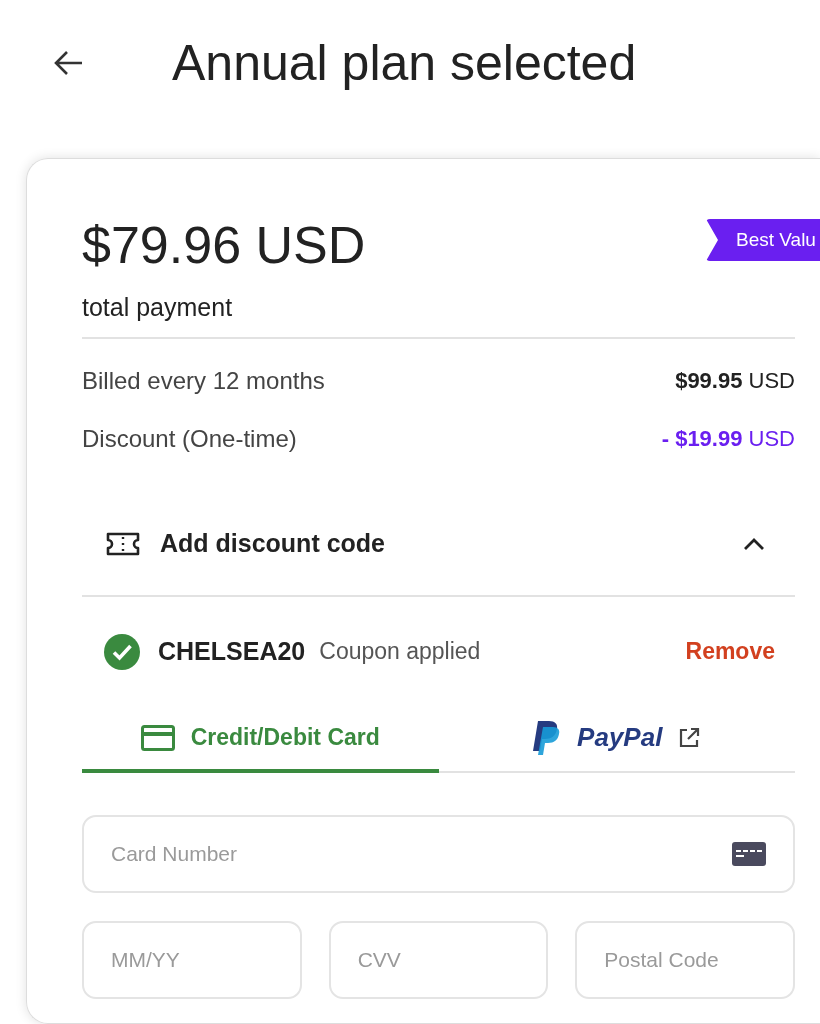 Image resolution: width=820 pixels, height=1024 pixels. What do you see at coordinates (203, 380) in the screenshot?
I see `line-label: Billed every 12 months` at bounding box center [203, 380].